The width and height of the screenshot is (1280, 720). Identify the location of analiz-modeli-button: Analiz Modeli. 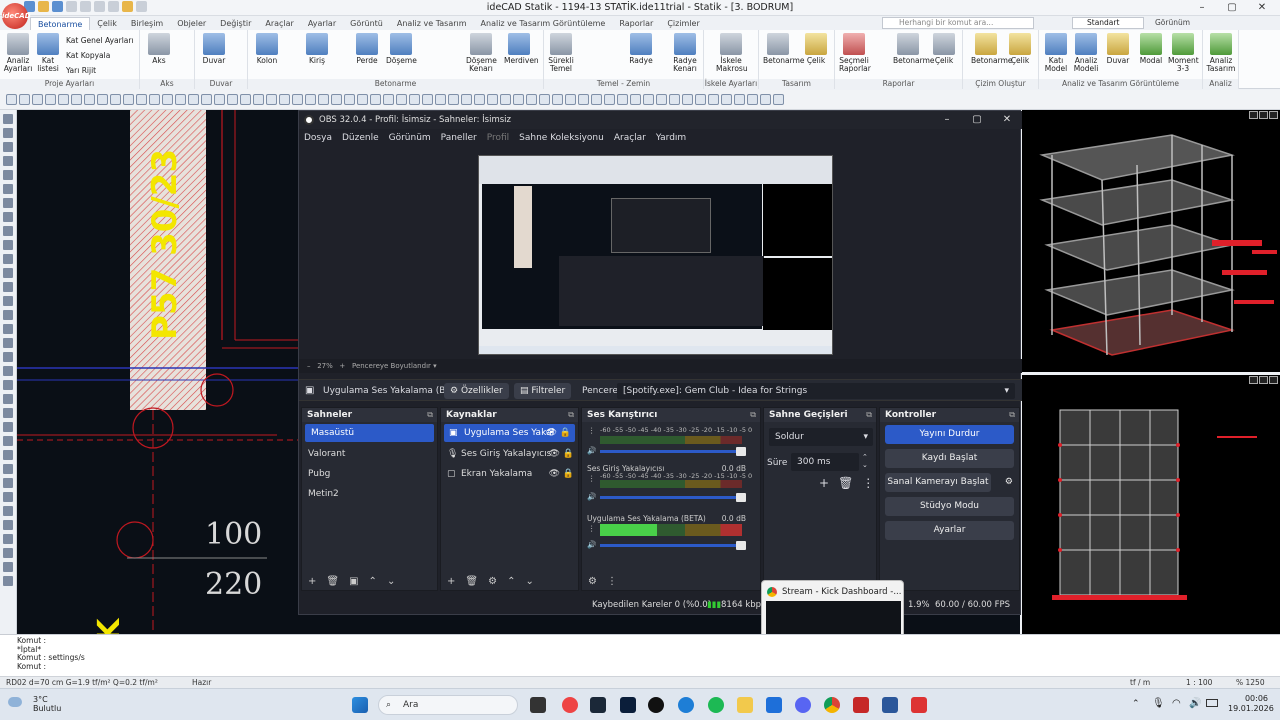
(1086, 53).